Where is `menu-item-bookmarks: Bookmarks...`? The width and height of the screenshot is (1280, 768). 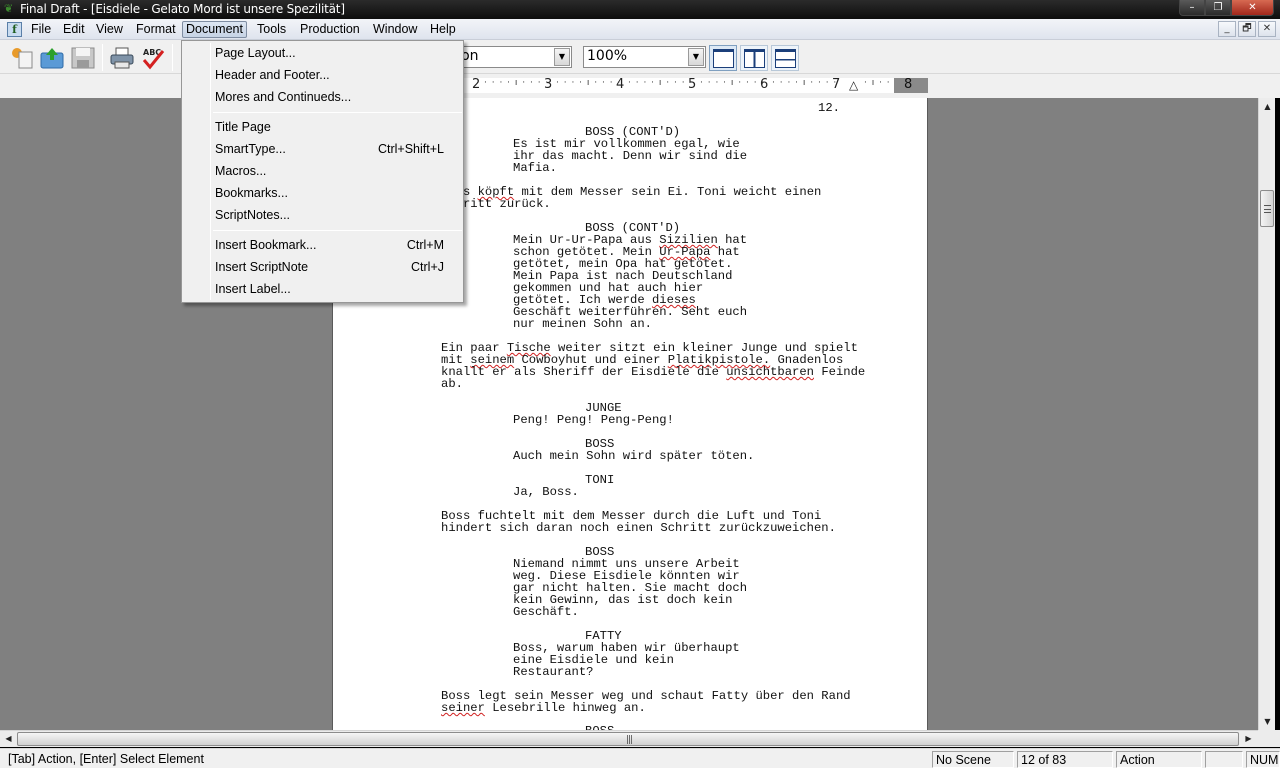 menu-item-bookmarks: Bookmarks... is located at coordinates (322, 193).